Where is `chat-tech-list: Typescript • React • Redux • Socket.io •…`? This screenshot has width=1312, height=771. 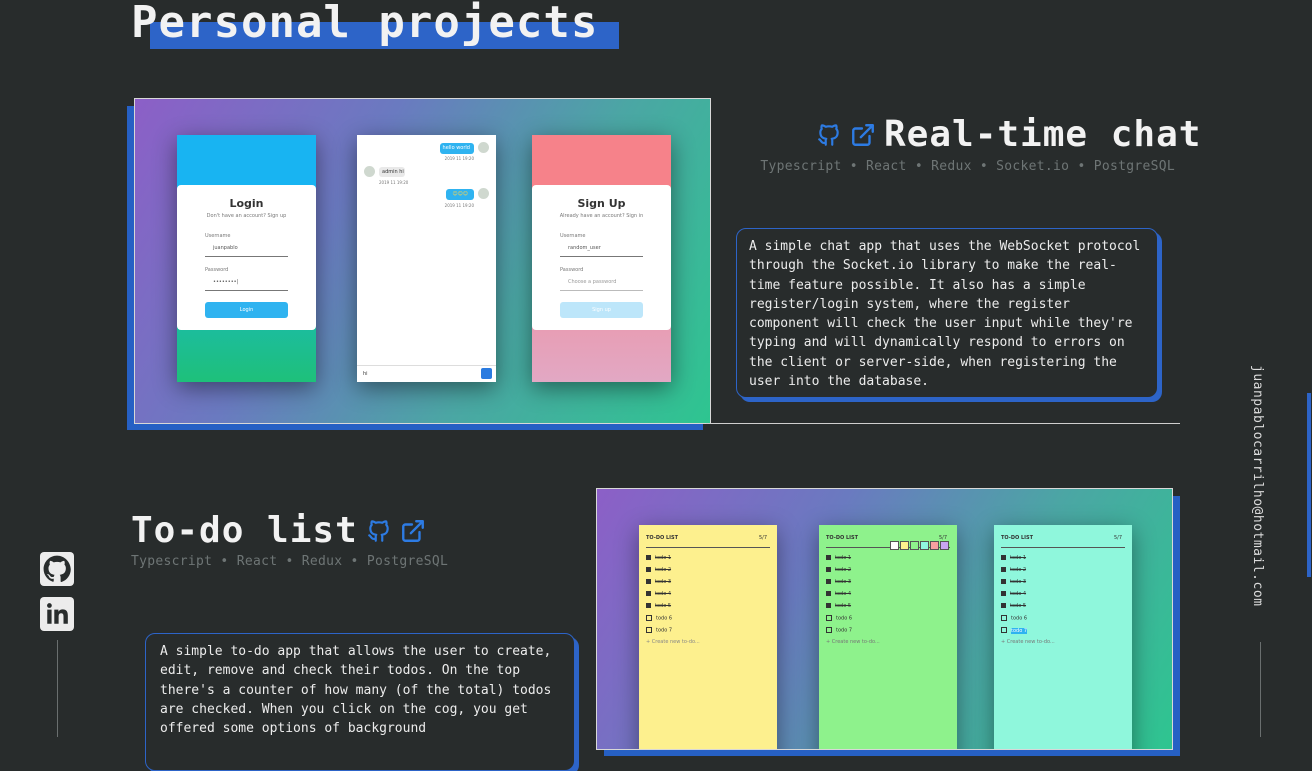
chat-tech-list: Typescript • React • Redux • Socket.io •… is located at coordinates (967, 166).